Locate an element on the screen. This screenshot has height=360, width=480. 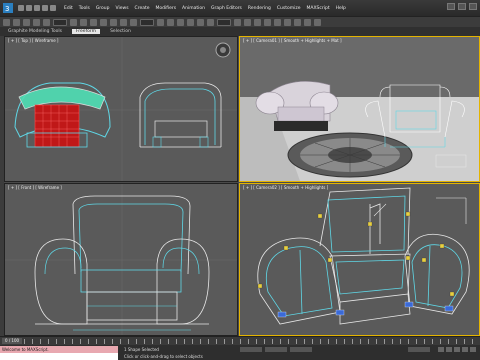
y-coordinate-field is located at coordinates (276, 349).